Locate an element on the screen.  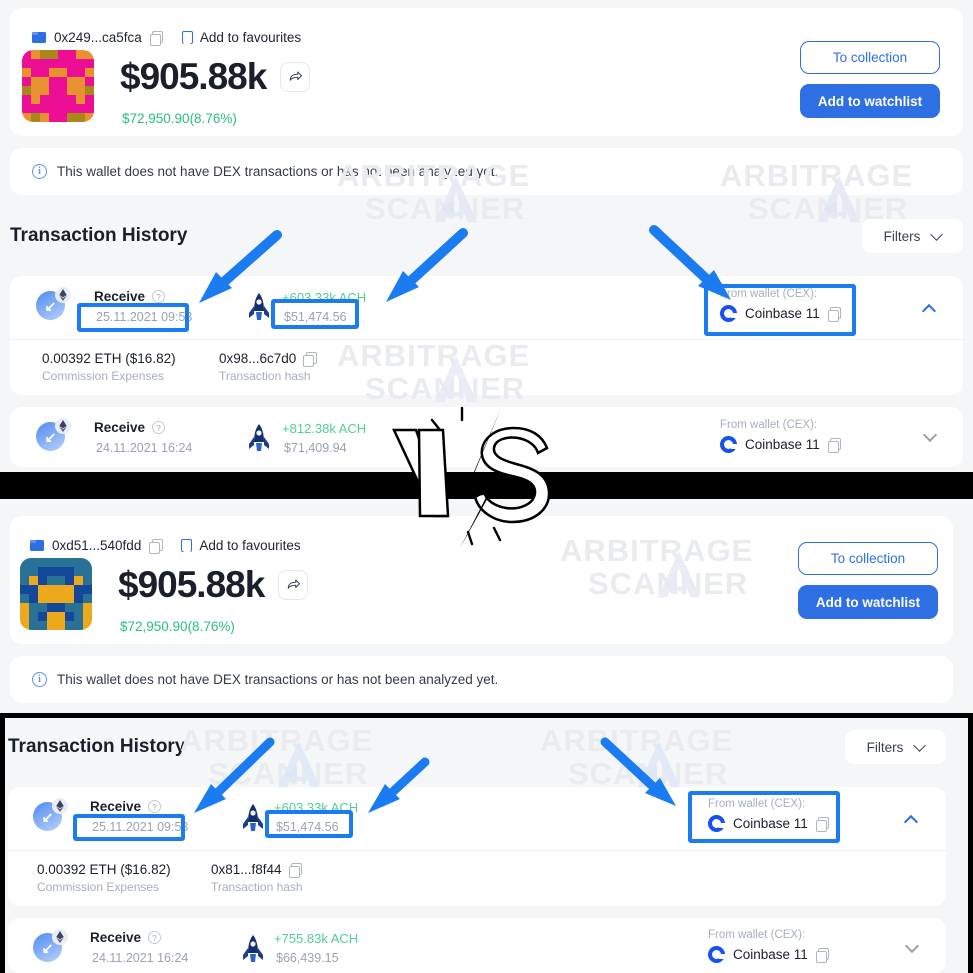
transaction-usd-amount: $66,439.15 is located at coordinates (307, 958).